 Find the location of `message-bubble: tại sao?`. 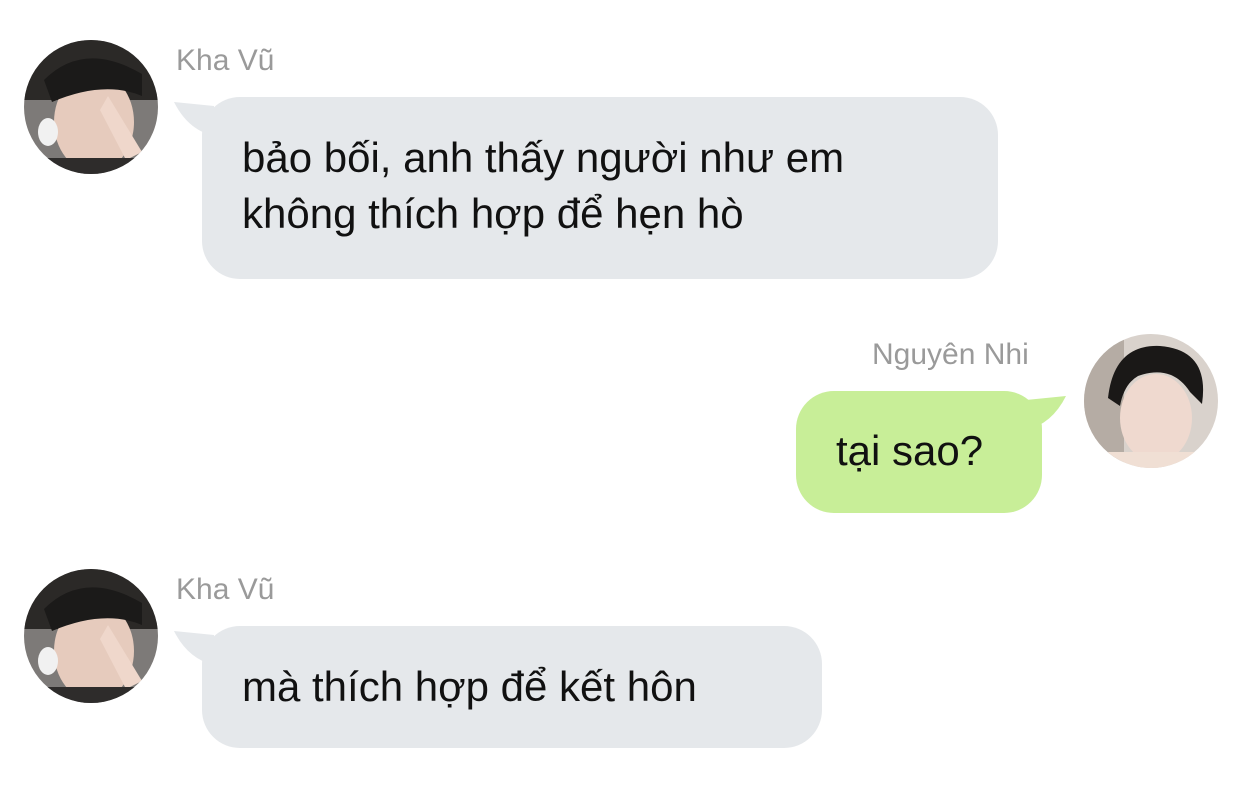

message-bubble: tại sao? is located at coordinates (919, 452).